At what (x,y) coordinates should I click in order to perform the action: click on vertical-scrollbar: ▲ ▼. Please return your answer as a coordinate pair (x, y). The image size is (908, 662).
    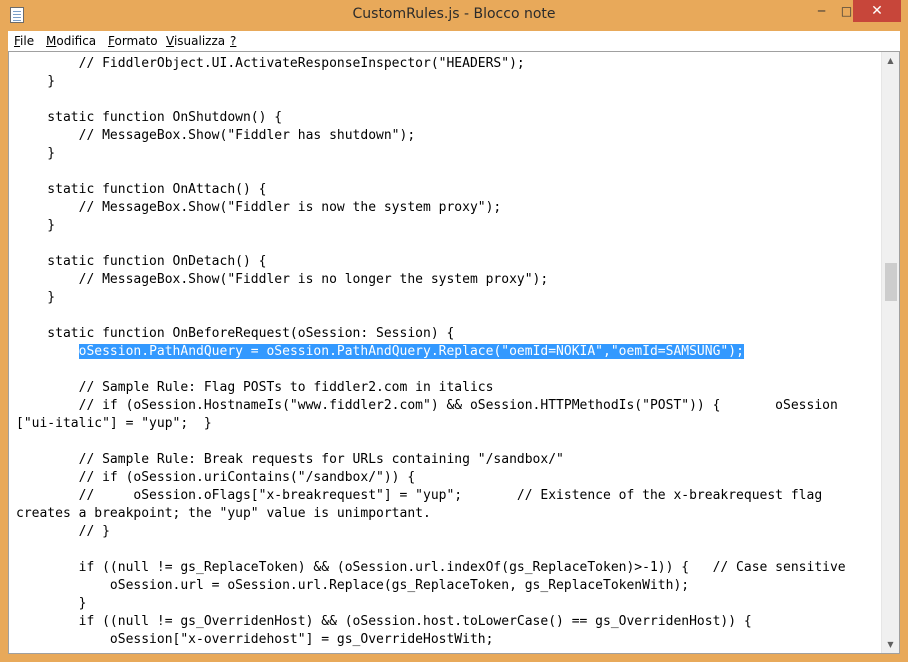
    Looking at the image, I should click on (890, 352).